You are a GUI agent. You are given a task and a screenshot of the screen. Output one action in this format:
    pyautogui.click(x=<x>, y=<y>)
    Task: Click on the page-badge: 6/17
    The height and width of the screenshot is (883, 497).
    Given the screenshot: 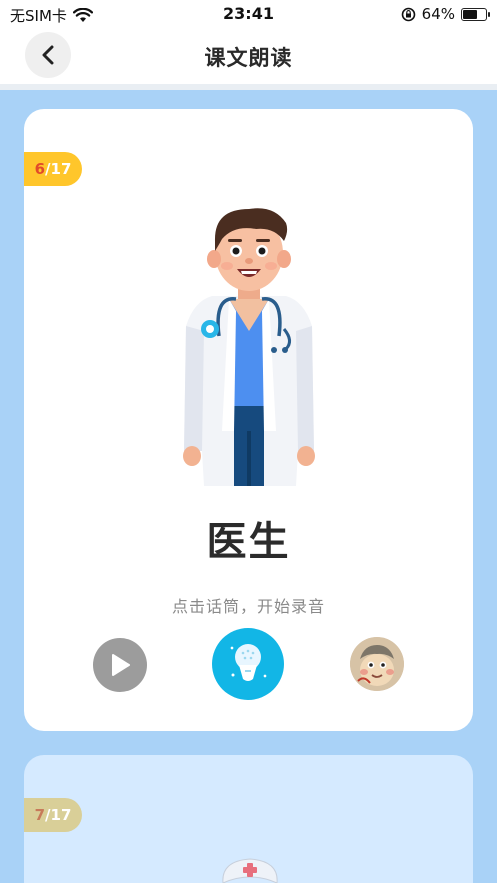 What is the action you would take?
    pyautogui.click(x=53, y=169)
    